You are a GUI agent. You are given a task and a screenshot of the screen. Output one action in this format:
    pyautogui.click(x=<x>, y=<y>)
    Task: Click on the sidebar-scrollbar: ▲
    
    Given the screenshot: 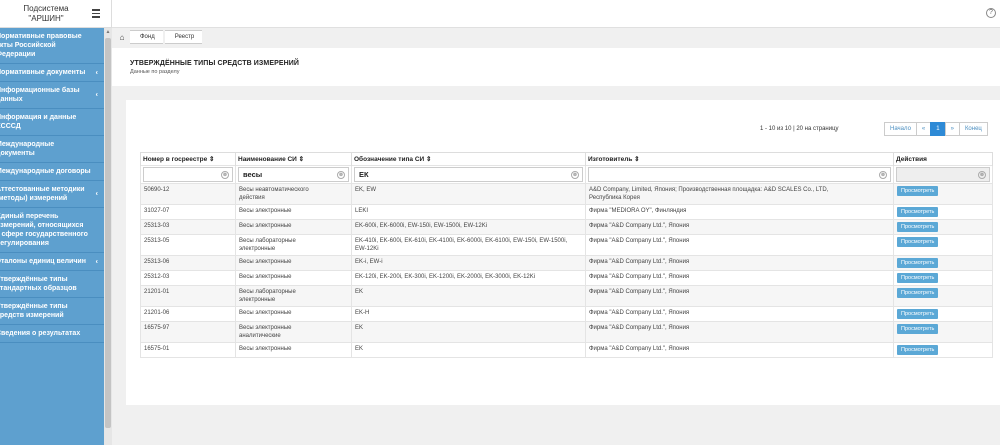 What is the action you would take?
    pyautogui.click(x=108, y=236)
    